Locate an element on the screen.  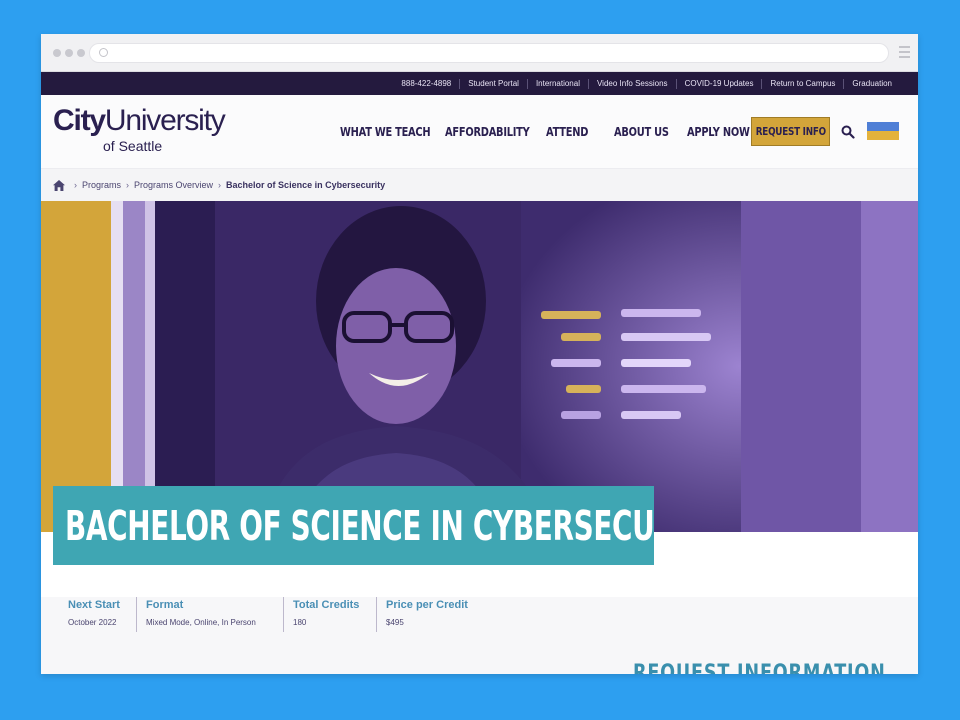
page-title: BACHELOR OF SCIENCE IN CYBERSECURITY is located at coordinates (359, 525).